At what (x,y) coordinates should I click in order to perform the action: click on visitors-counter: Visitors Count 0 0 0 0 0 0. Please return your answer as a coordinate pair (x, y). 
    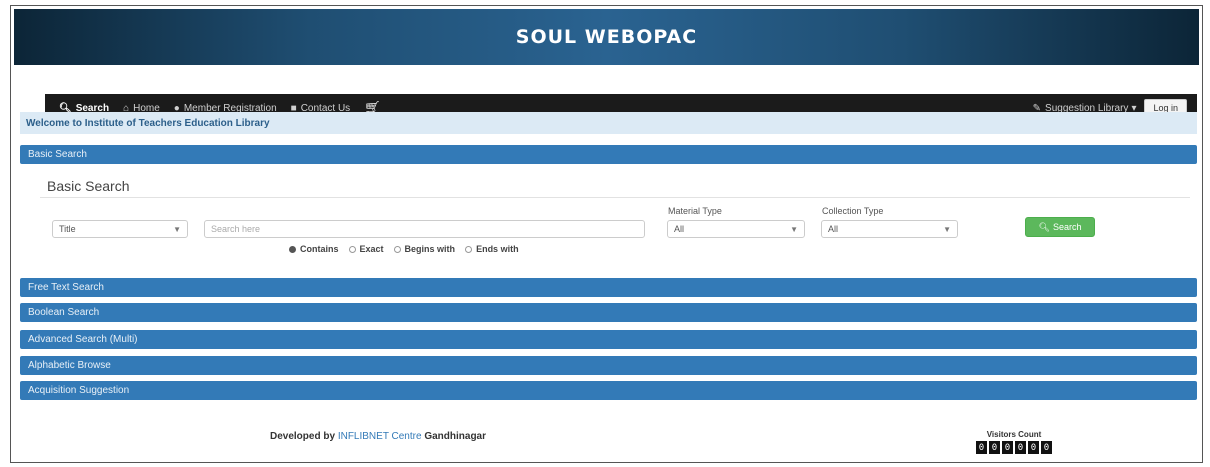
    Looking at the image, I should click on (1014, 442).